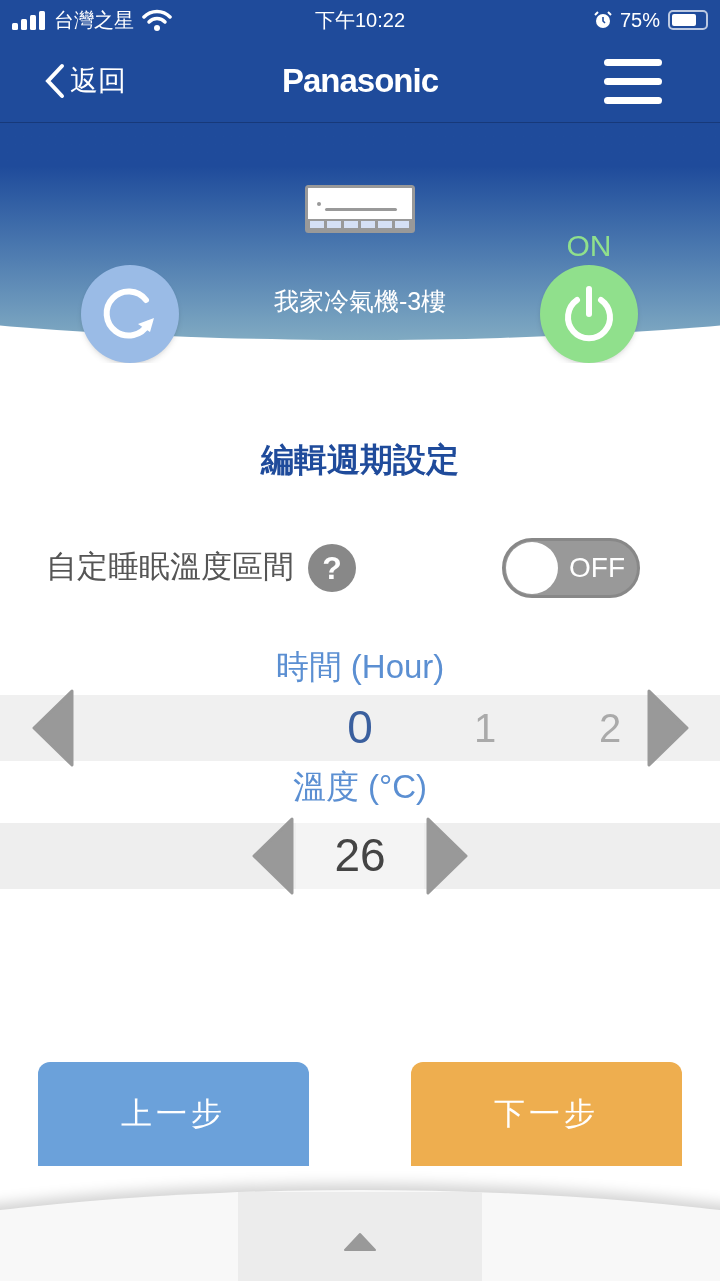 The image size is (720, 1281). I want to click on alarm-icon, so click(602, 20).